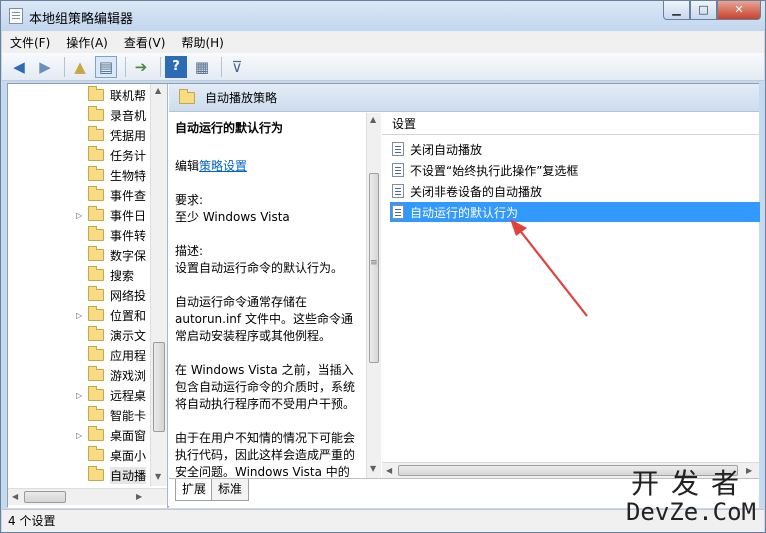 The height and width of the screenshot is (533, 766). I want to click on tree-item-label: 演示文, so click(128, 335).